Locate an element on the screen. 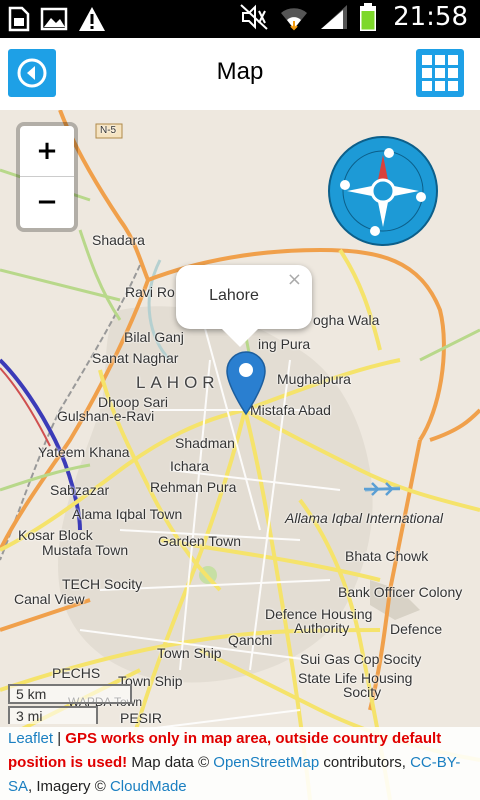  place-label: Shadman is located at coordinates (205, 443).